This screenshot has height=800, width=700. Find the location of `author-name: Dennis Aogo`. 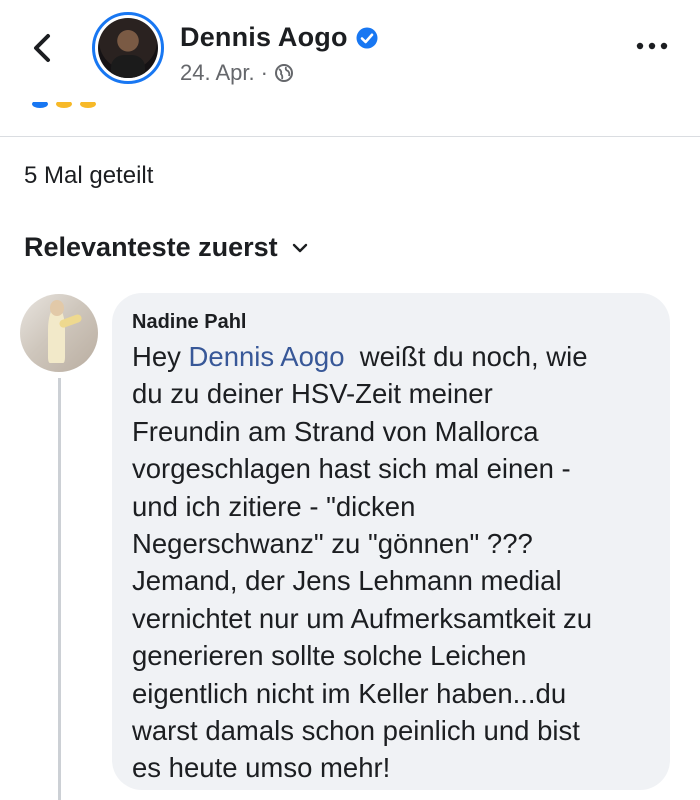

author-name: Dennis Aogo is located at coordinates (264, 37).